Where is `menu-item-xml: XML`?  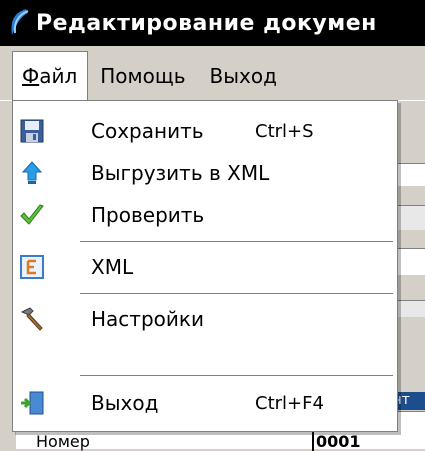 menu-item-xml: XML is located at coordinates (205, 267).